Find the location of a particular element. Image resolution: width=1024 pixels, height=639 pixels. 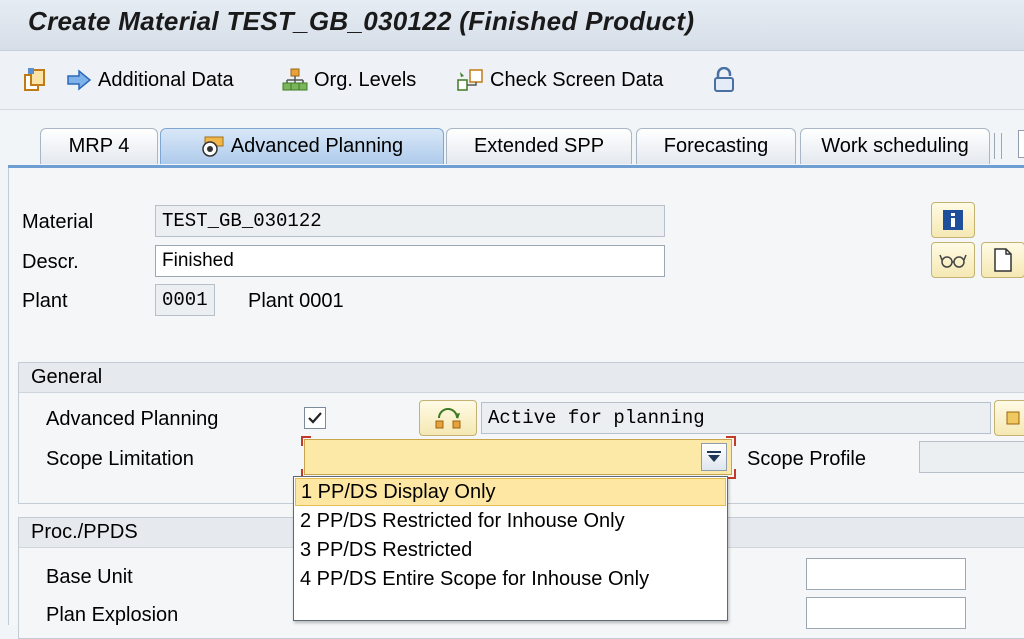

general-title-text: General is located at coordinates (67, 377).